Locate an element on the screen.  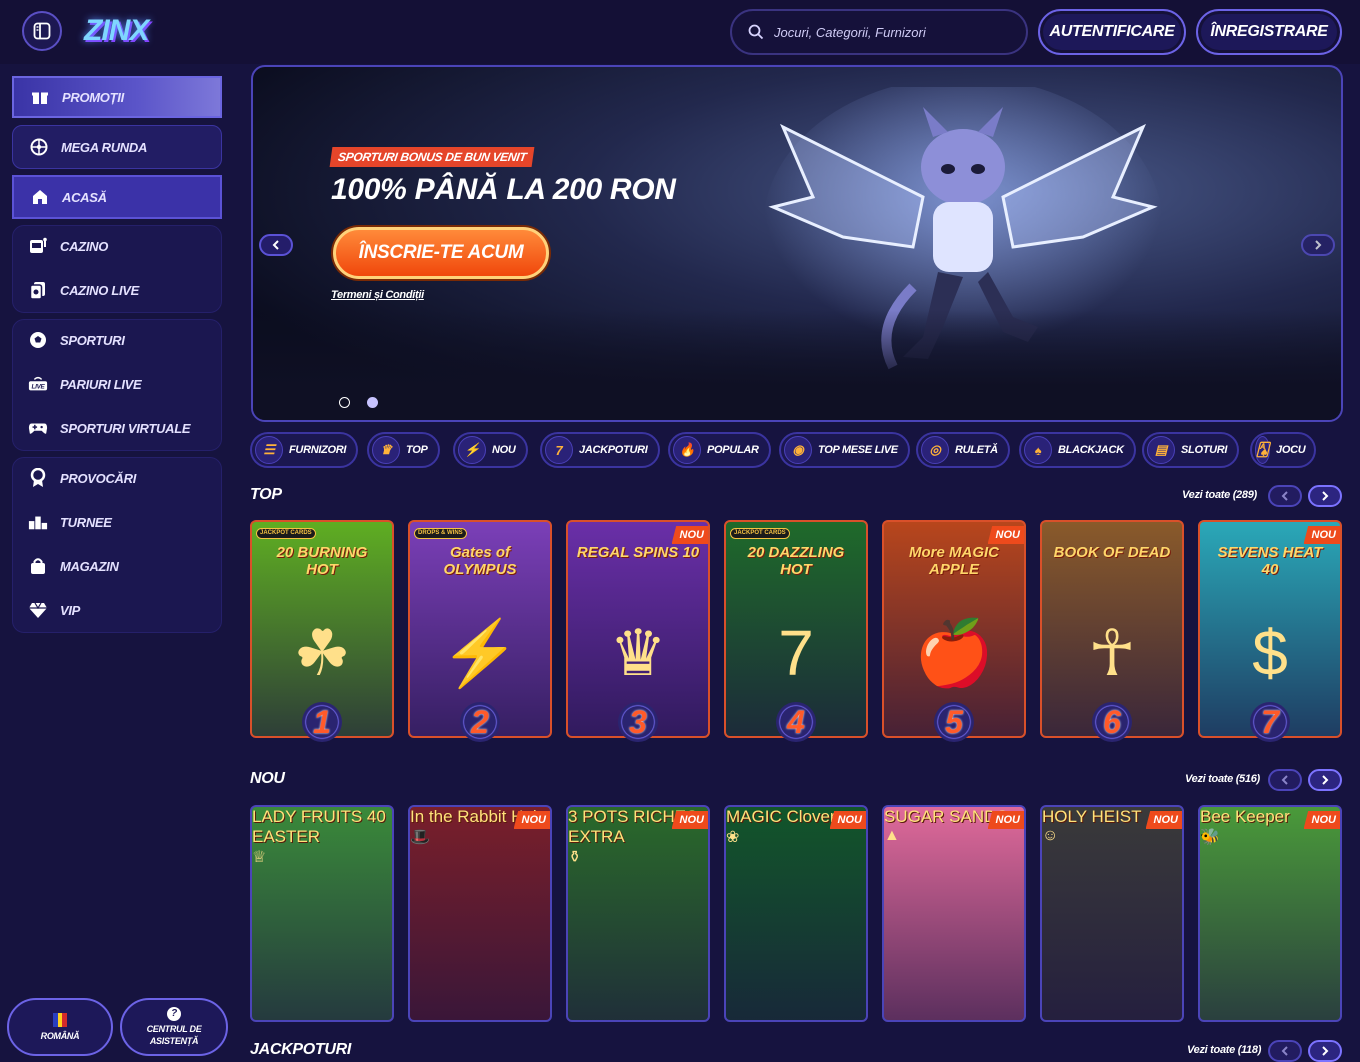
logo: ZINX is located at coordinates (116, 31).